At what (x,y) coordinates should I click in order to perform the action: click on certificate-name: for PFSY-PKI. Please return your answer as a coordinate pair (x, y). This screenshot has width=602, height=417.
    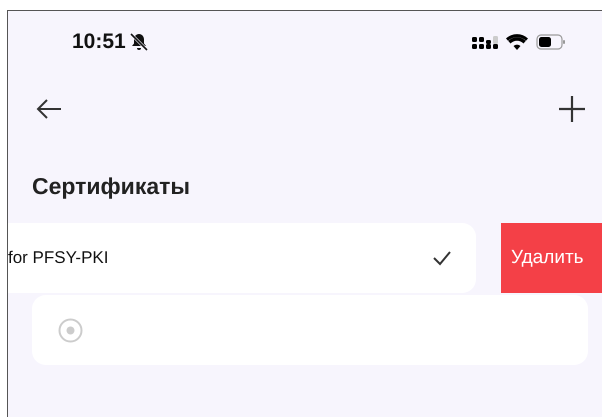
    Looking at the image, I should click on (59, 258).